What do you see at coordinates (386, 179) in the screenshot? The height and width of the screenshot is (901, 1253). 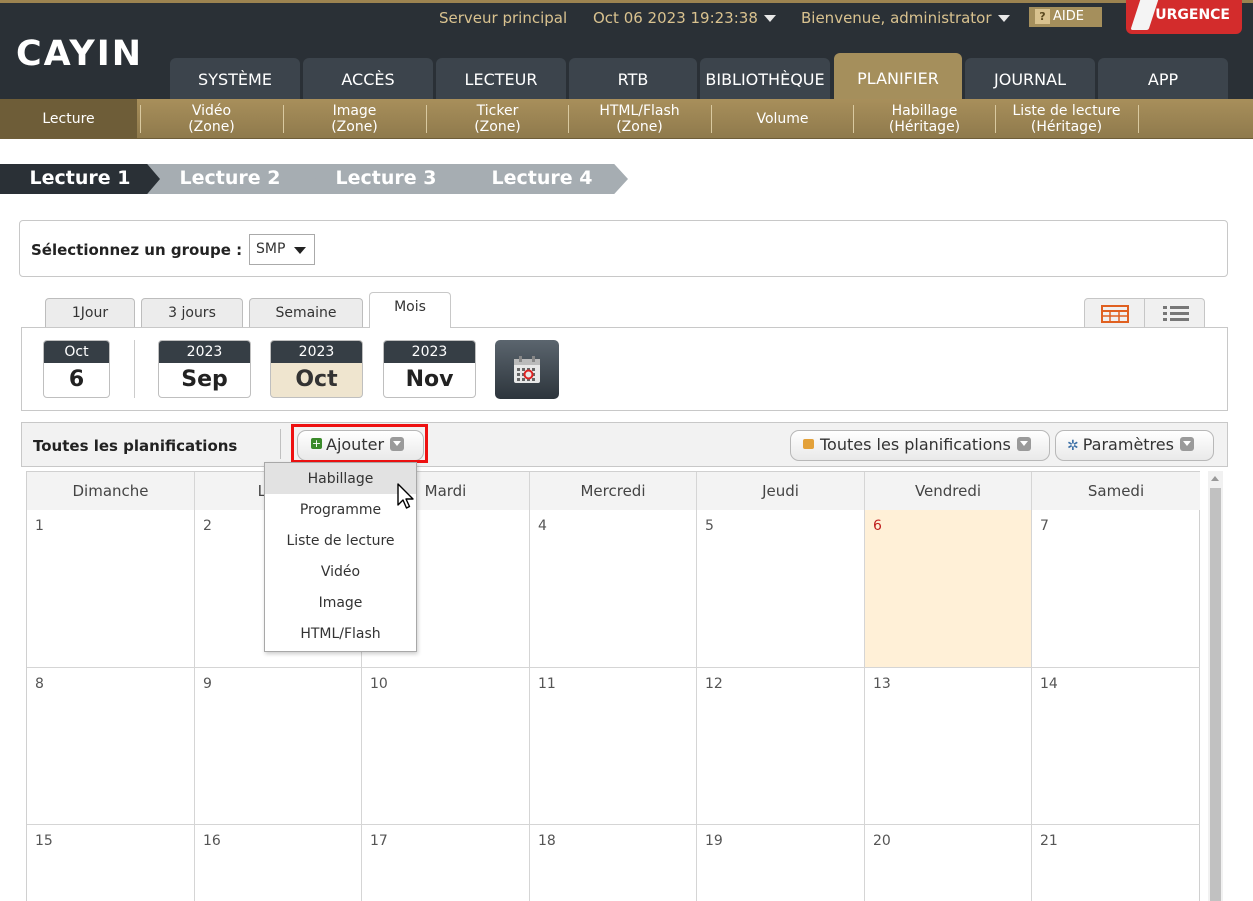 I see `play-tab-3: Lecture 3` at bounding box center [386, 179].